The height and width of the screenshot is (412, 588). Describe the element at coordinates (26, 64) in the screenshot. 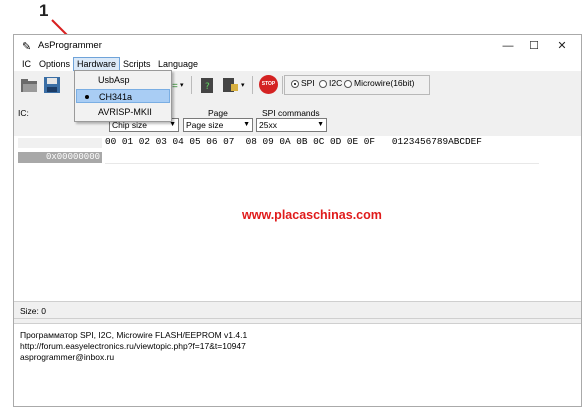

I see `menu-ic: IC` at that location.